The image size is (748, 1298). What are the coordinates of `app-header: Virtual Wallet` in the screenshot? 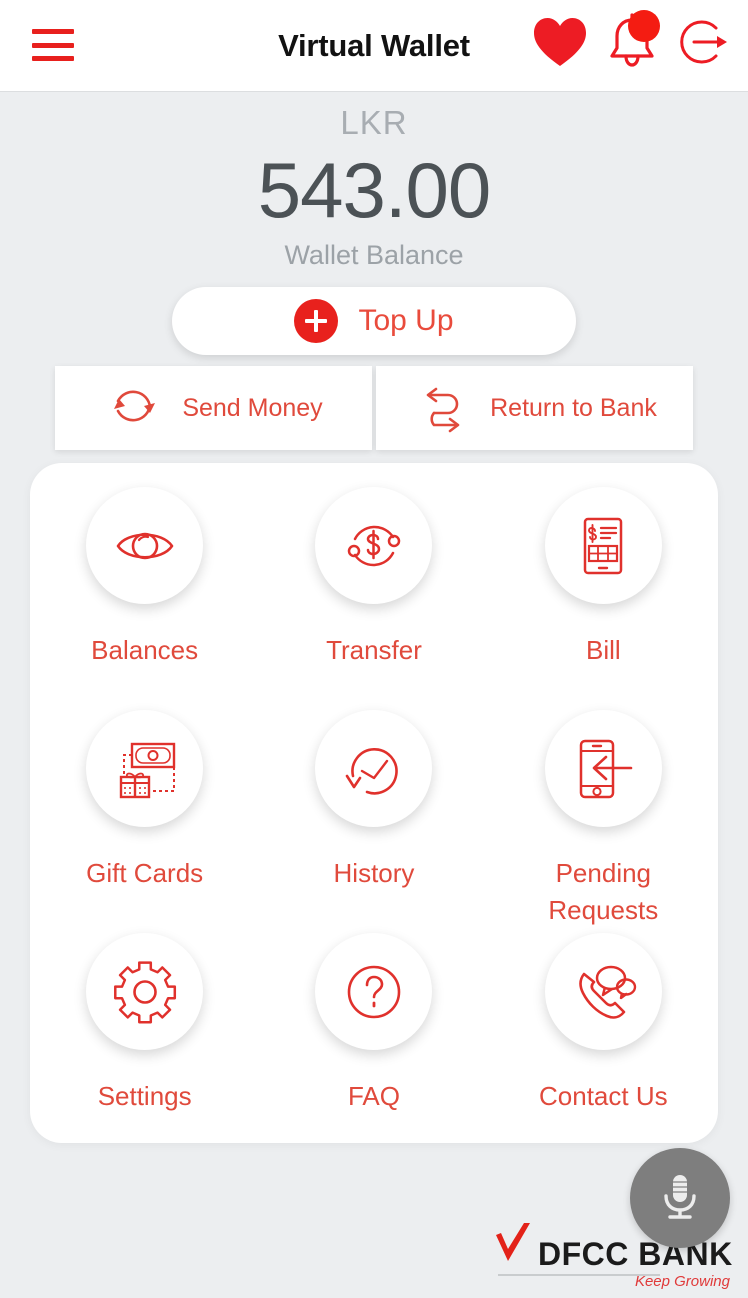 It's located at (374, 46).